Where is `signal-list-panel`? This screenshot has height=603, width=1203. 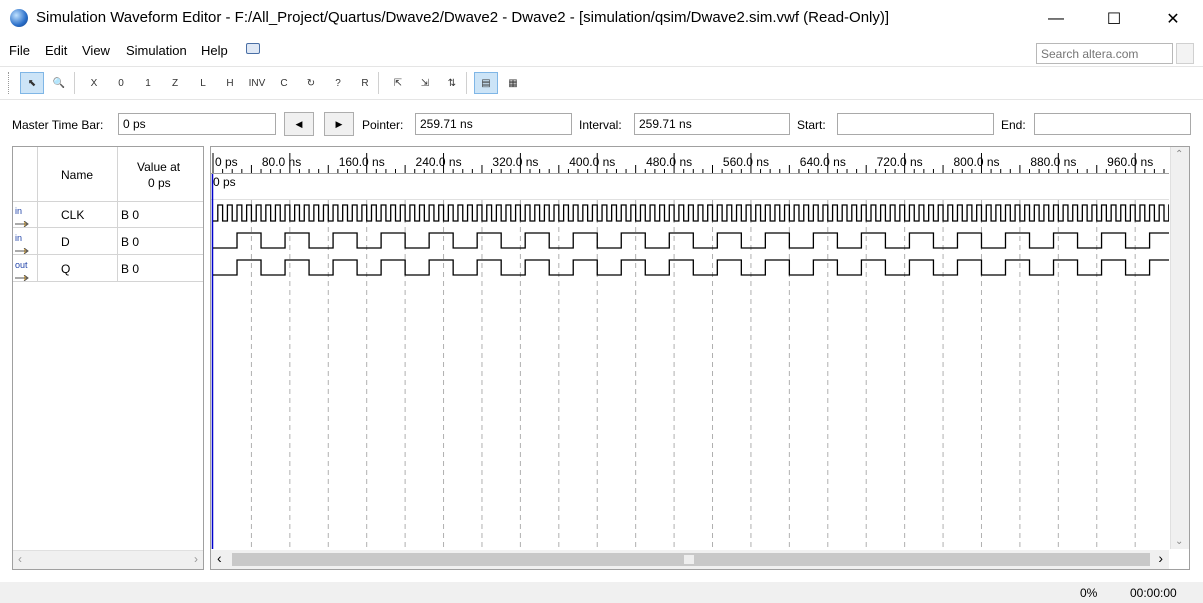 signal-list-panel is located at coordinates (108, 358).